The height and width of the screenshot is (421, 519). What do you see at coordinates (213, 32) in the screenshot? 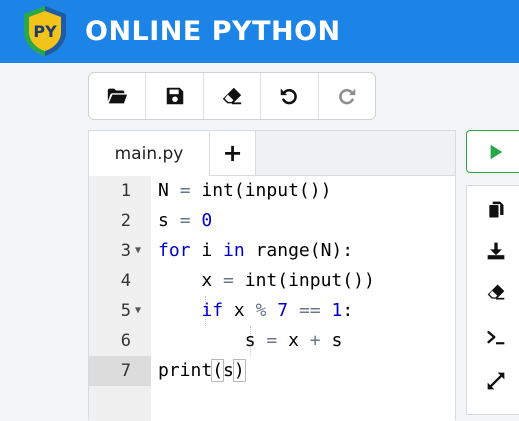
I see `brand-title: ONLINE PYTHON` at bounding box center [213, 32].